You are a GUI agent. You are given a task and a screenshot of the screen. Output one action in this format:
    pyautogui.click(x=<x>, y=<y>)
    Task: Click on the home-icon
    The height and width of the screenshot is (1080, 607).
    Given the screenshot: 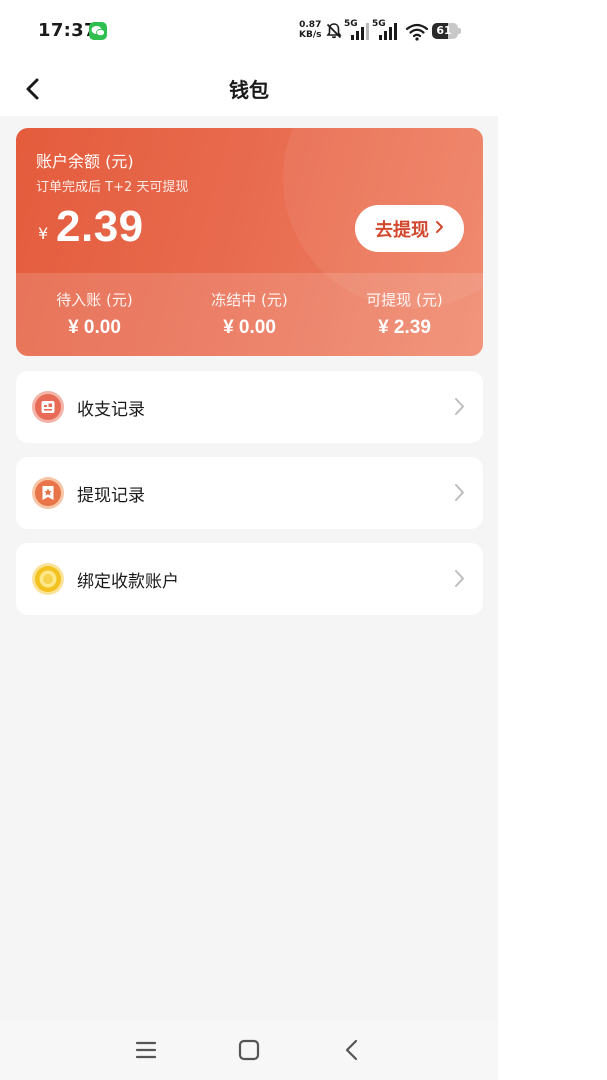 What is the action you would take?
    pyautogui.click(x=249, y=1050)
    